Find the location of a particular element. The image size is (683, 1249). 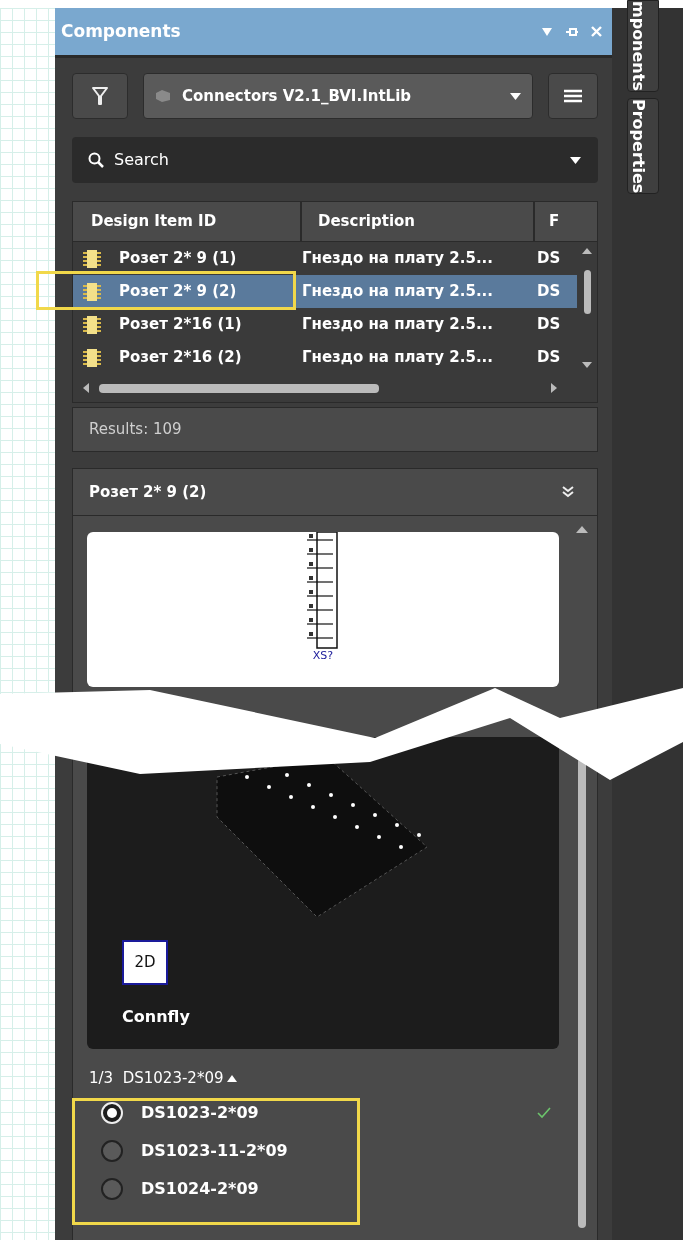

table-cell-text: Розет 2*16 (2) is located at coordinates (180, 358).